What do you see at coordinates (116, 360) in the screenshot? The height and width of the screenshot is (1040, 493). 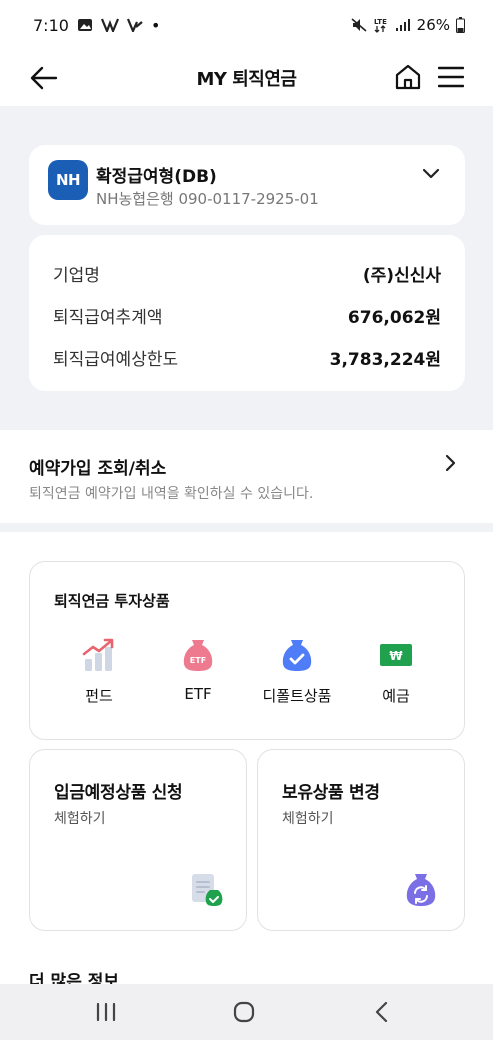 I see `expected-limit-label: 퇴직급여예상한도` at bounding box center [116, 360].